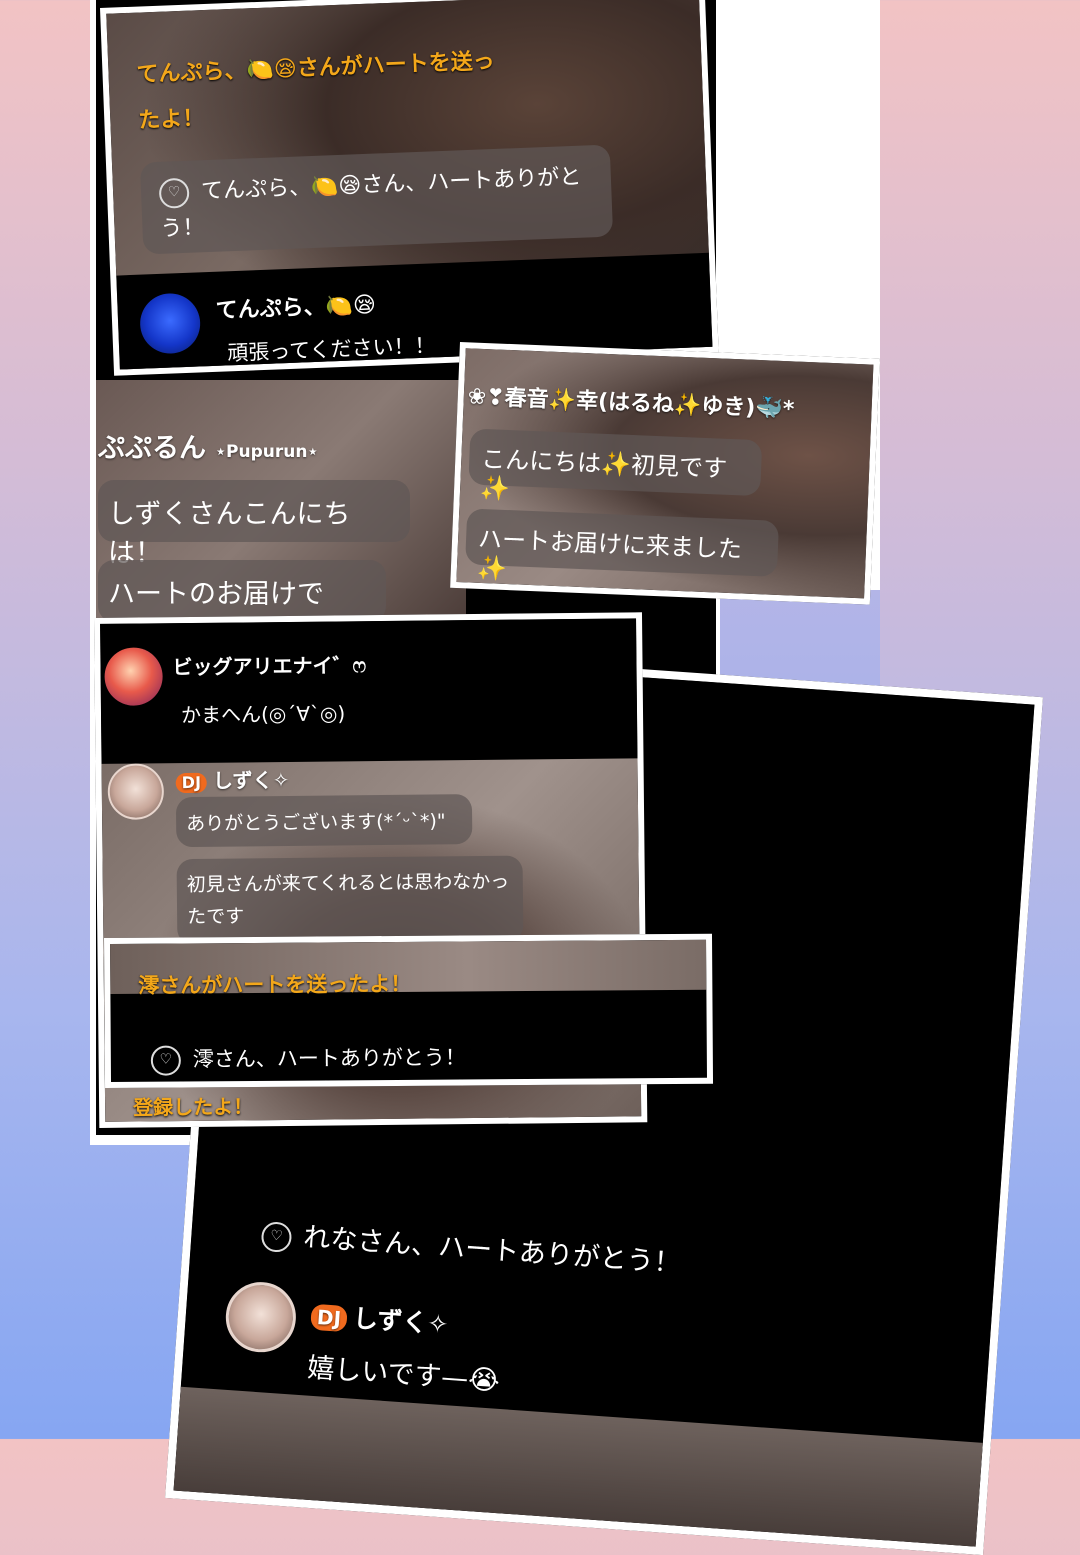 The width and height of the screenshot is (1080, 1555). What do you see at coordinates (263, 714) in the screenshot?
I see `user-message: かまへん(◎´∀`◎)` at bounding box center [263, 714].